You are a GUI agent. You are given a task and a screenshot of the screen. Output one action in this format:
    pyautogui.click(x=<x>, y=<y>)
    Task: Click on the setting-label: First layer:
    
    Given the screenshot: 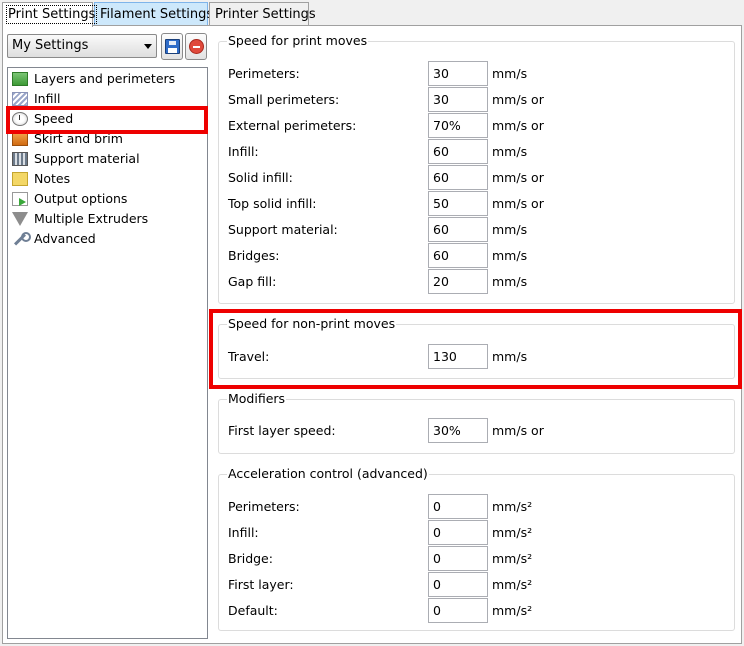 What is the action you would take?
    pyautogui.click(x=261, y=584)
    